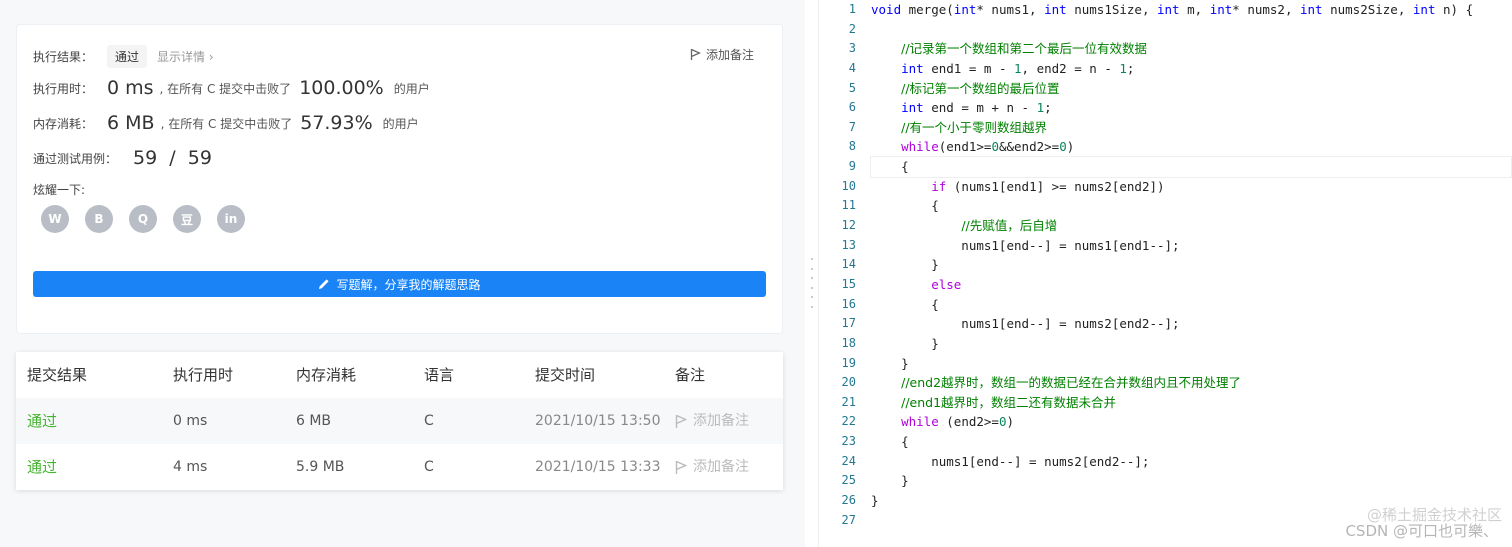 The image size is (1512, 547). What do you see at coordinates (848, 205) in the screenshot?
I see `line-number: 11` at bounding box center [848, 205].